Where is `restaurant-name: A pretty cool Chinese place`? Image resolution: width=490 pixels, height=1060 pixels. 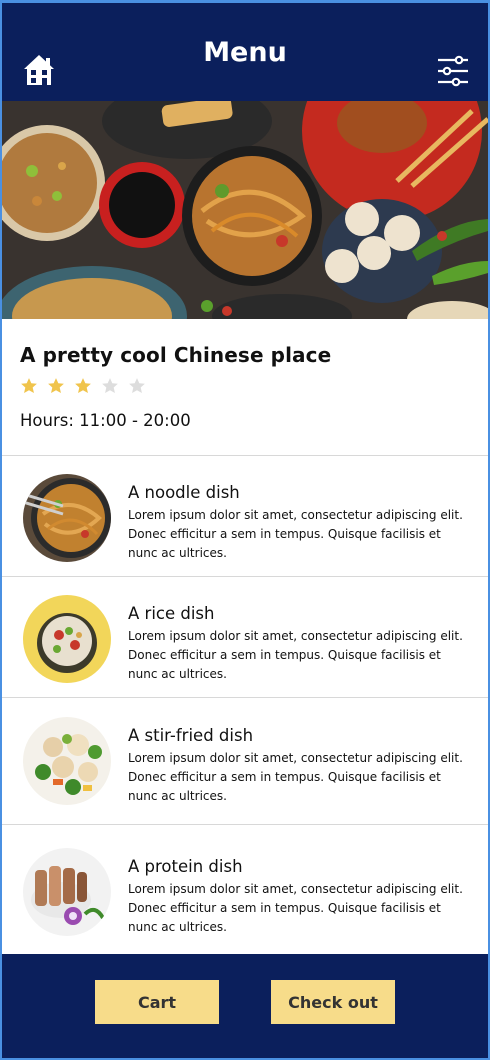
restaurant-name: A pretty cool Chinese place is located at coordinates (176, 355).